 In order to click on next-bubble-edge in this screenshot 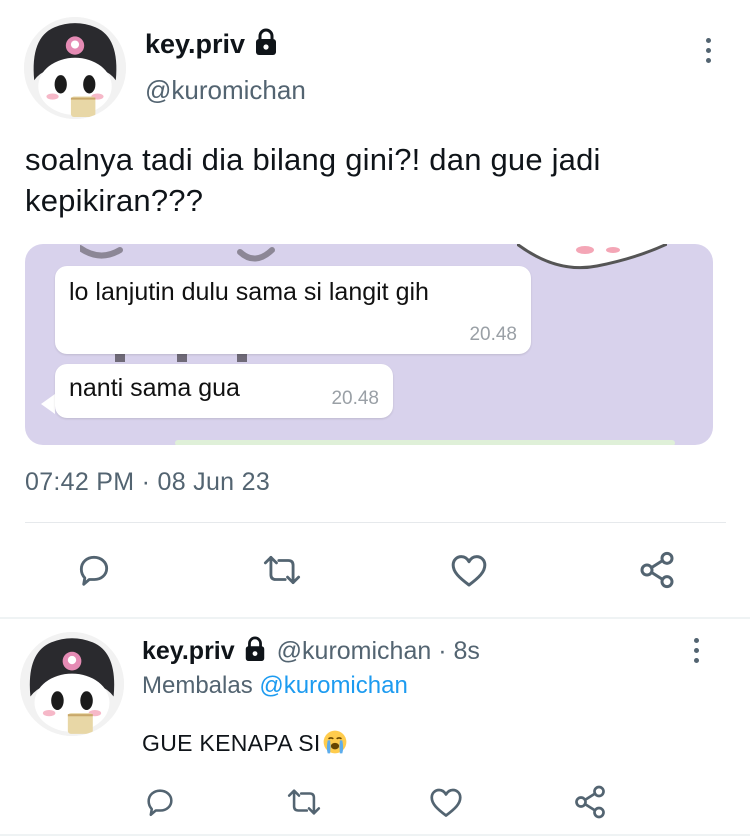, I will do `click(425, 442)`.